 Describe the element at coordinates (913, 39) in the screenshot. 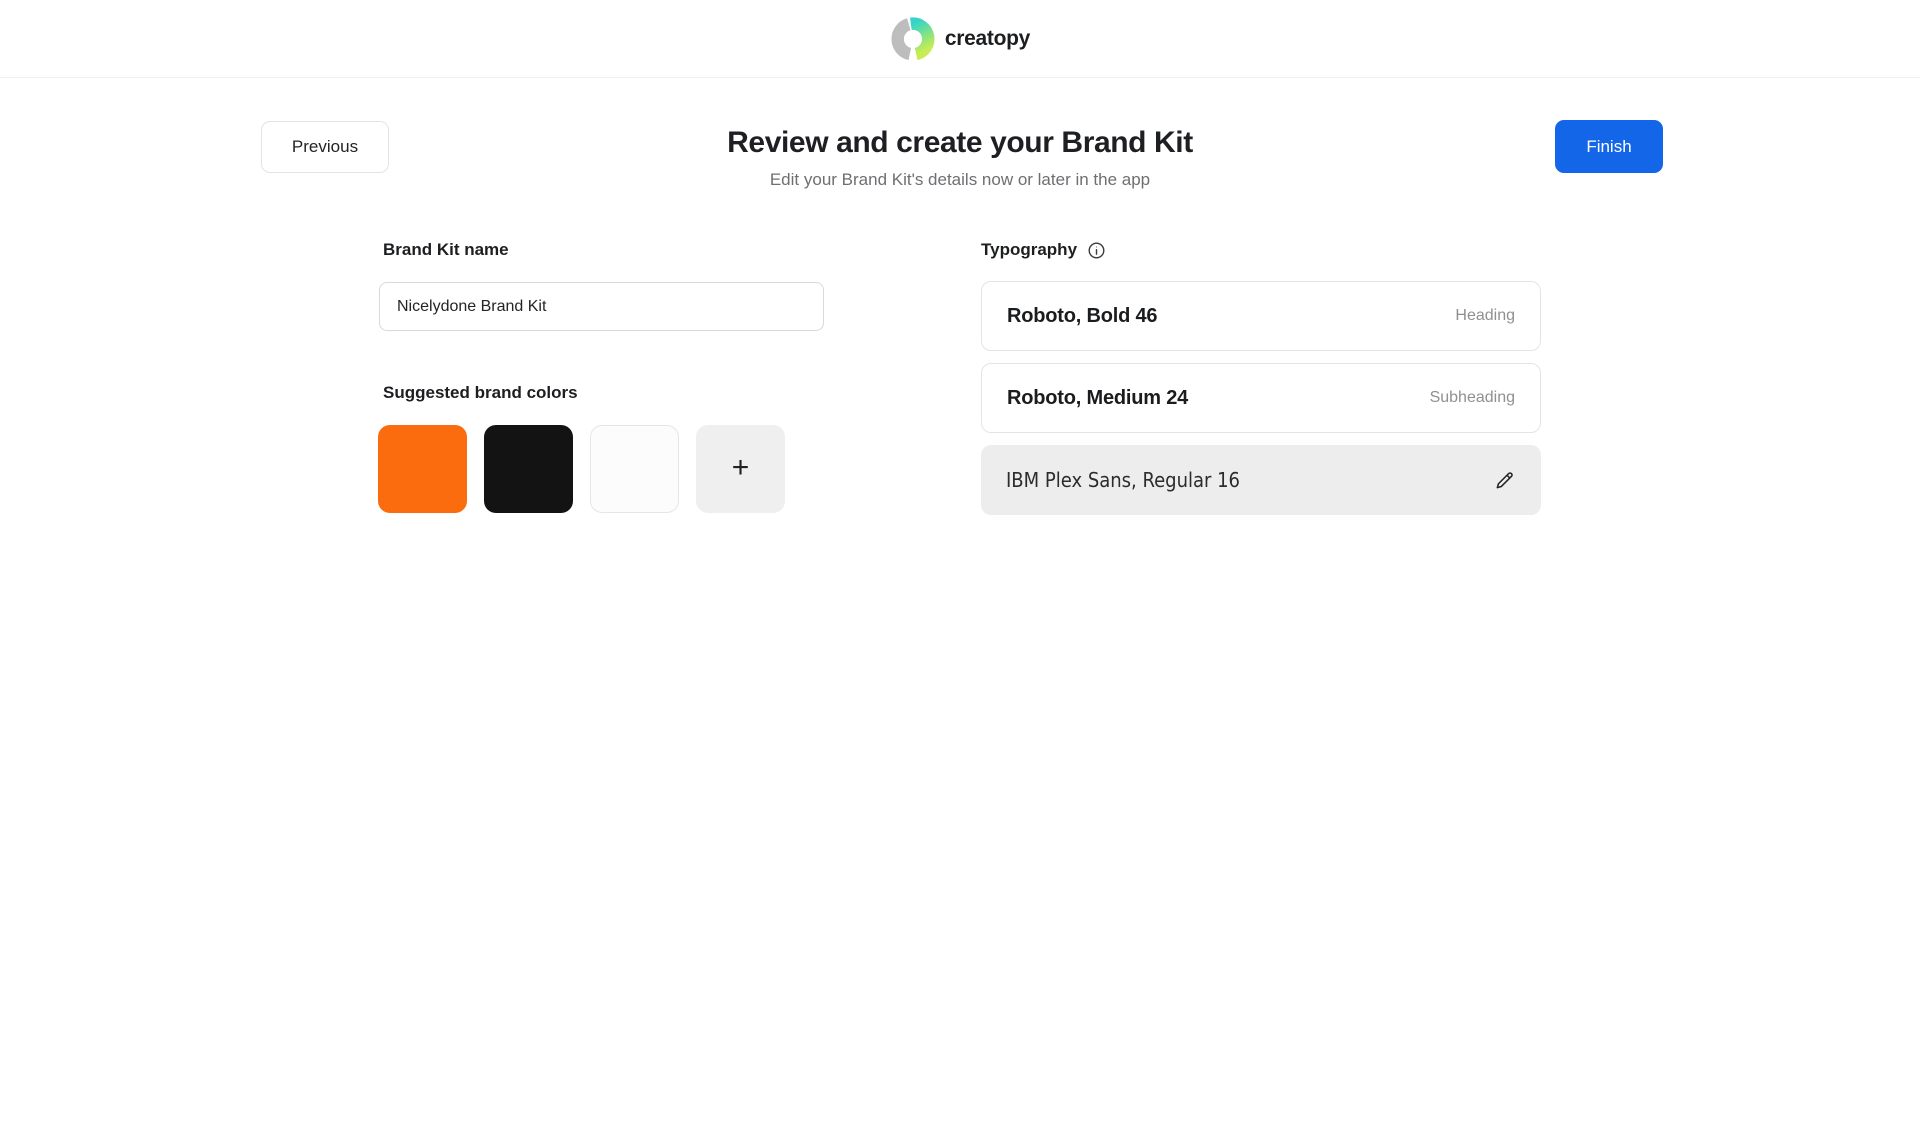

I see `creatopy-logo-icon` at that location.